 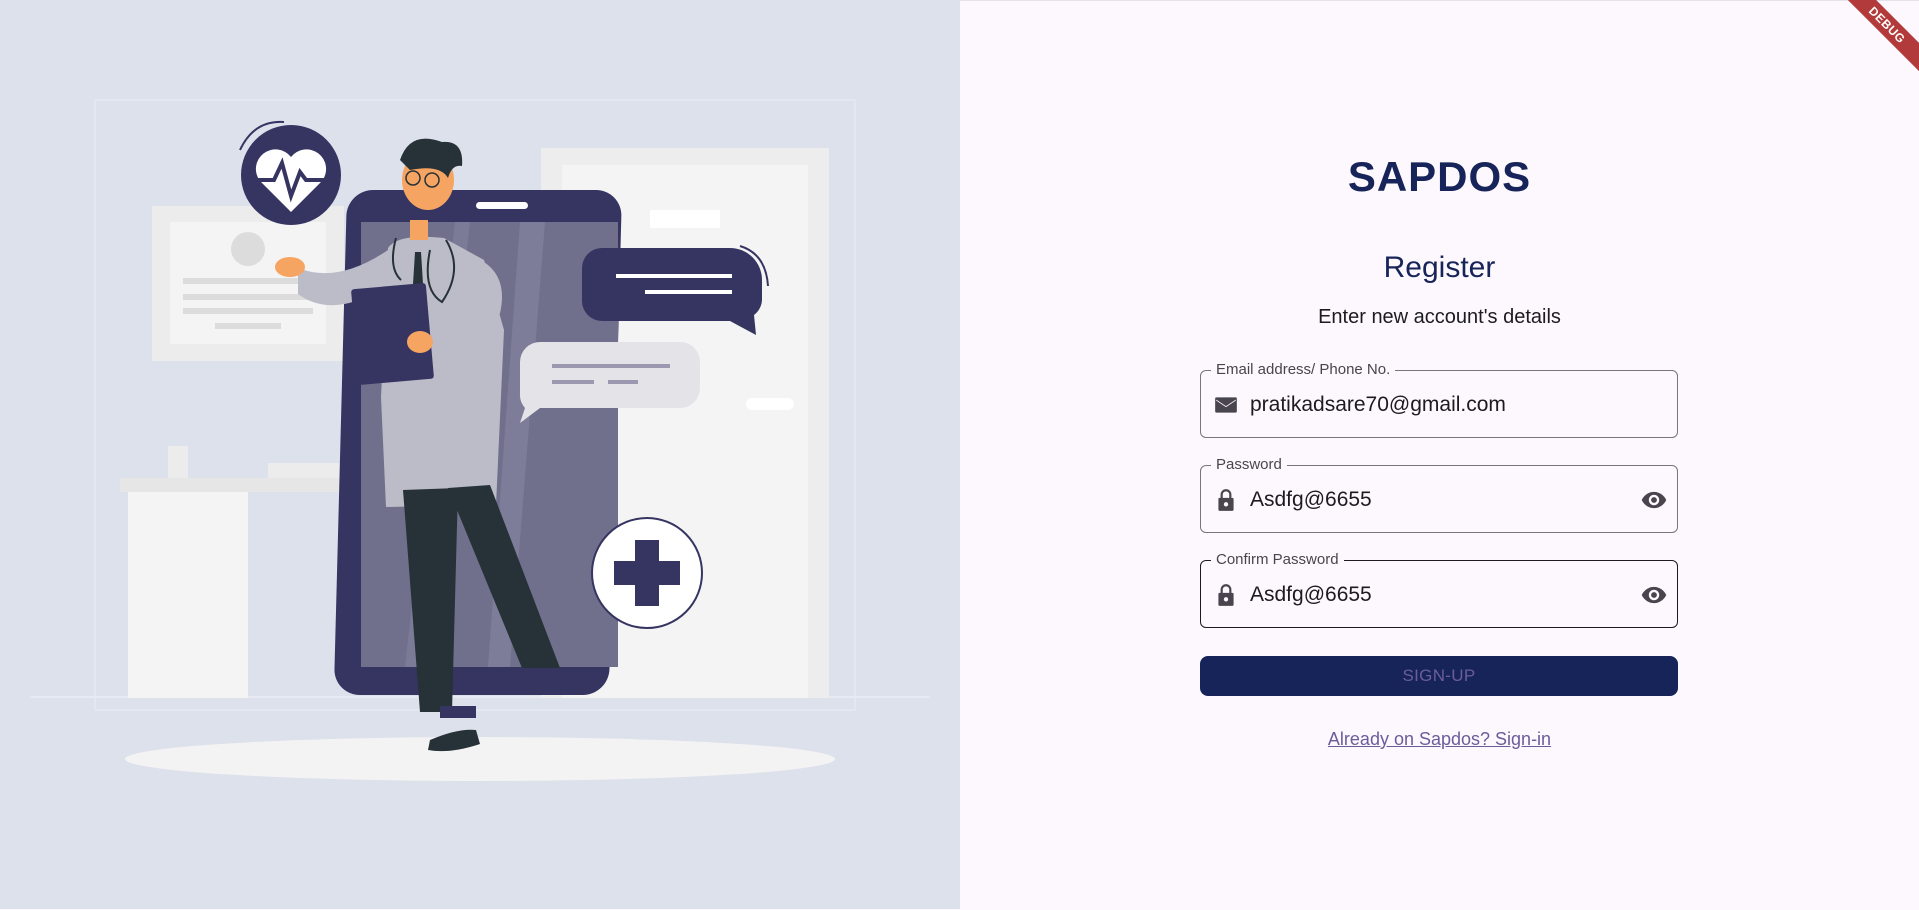 What do you see at coordinates (1303, 370) in the screenshot?
I see `email-field-label: Email address/ Phone No.` at bounding box center [1303, 370].